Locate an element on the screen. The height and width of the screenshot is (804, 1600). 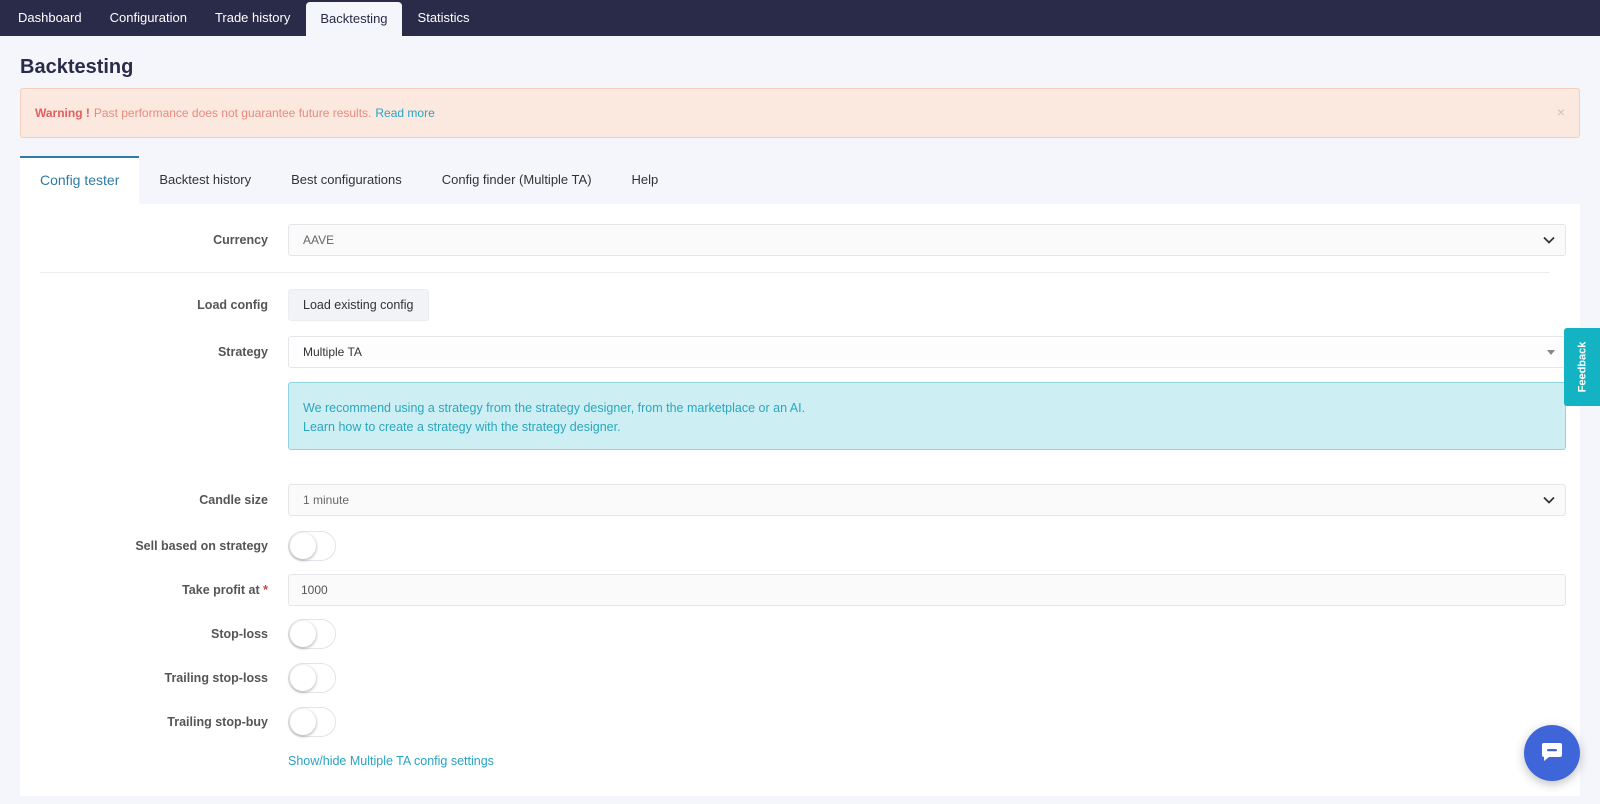
warning-label: Warning ! is located at coordinates (62, 113).